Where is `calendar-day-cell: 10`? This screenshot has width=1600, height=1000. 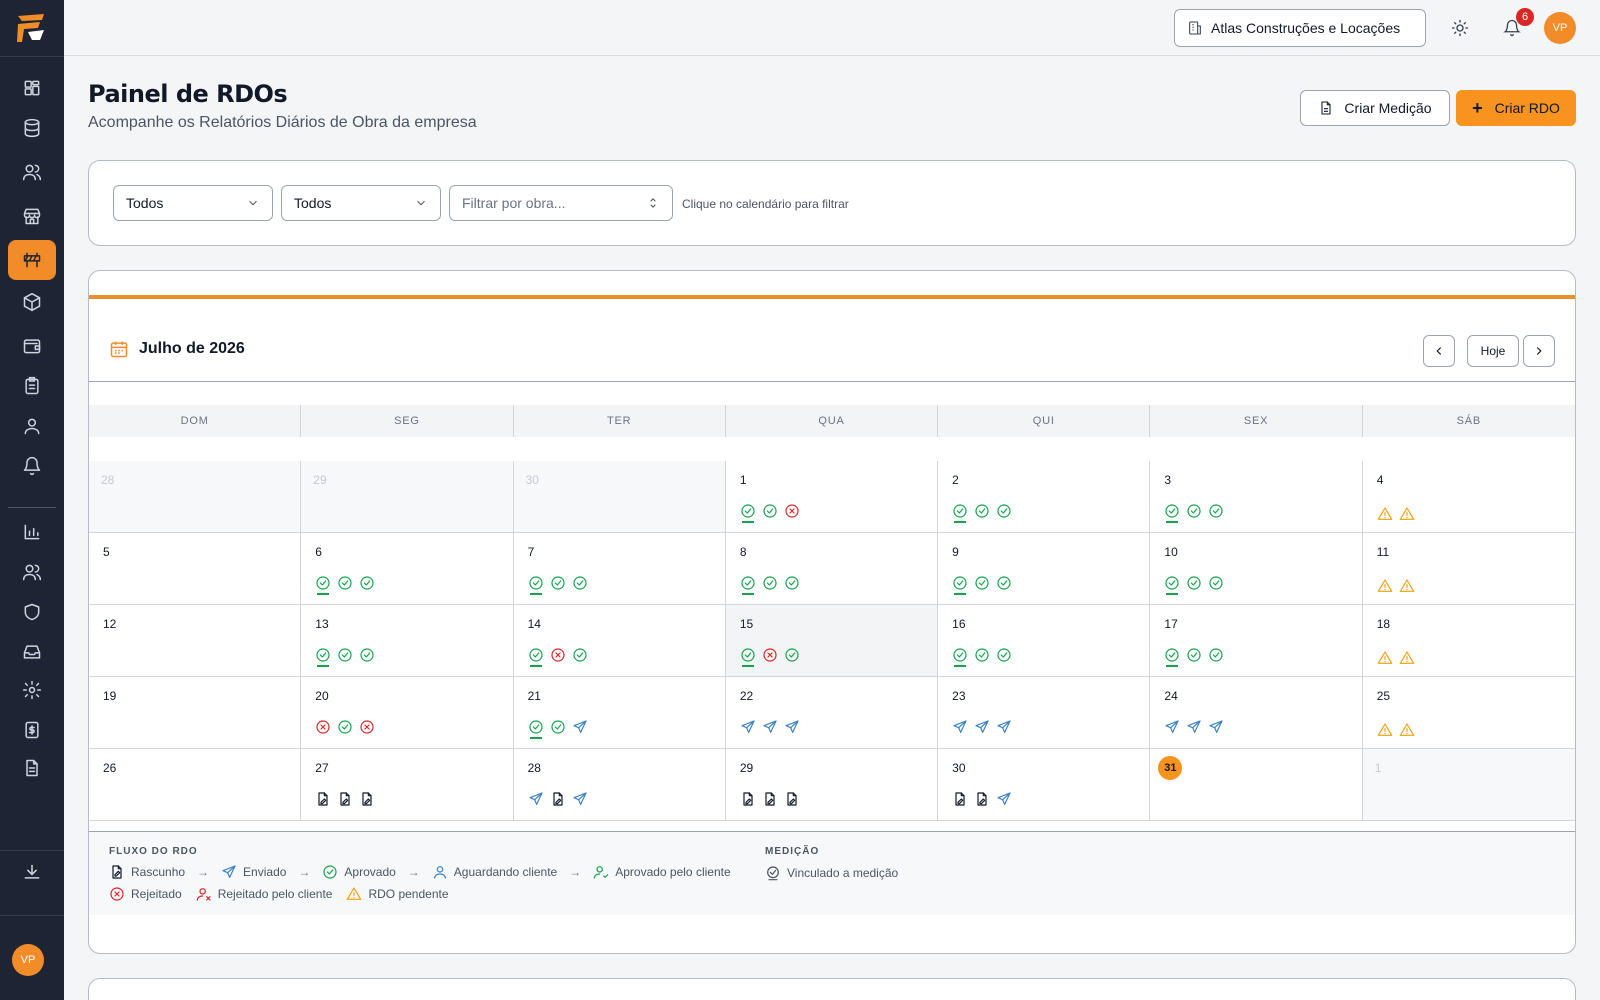
calendar-day-cell: 10 is located at coordinates (1256, 569).